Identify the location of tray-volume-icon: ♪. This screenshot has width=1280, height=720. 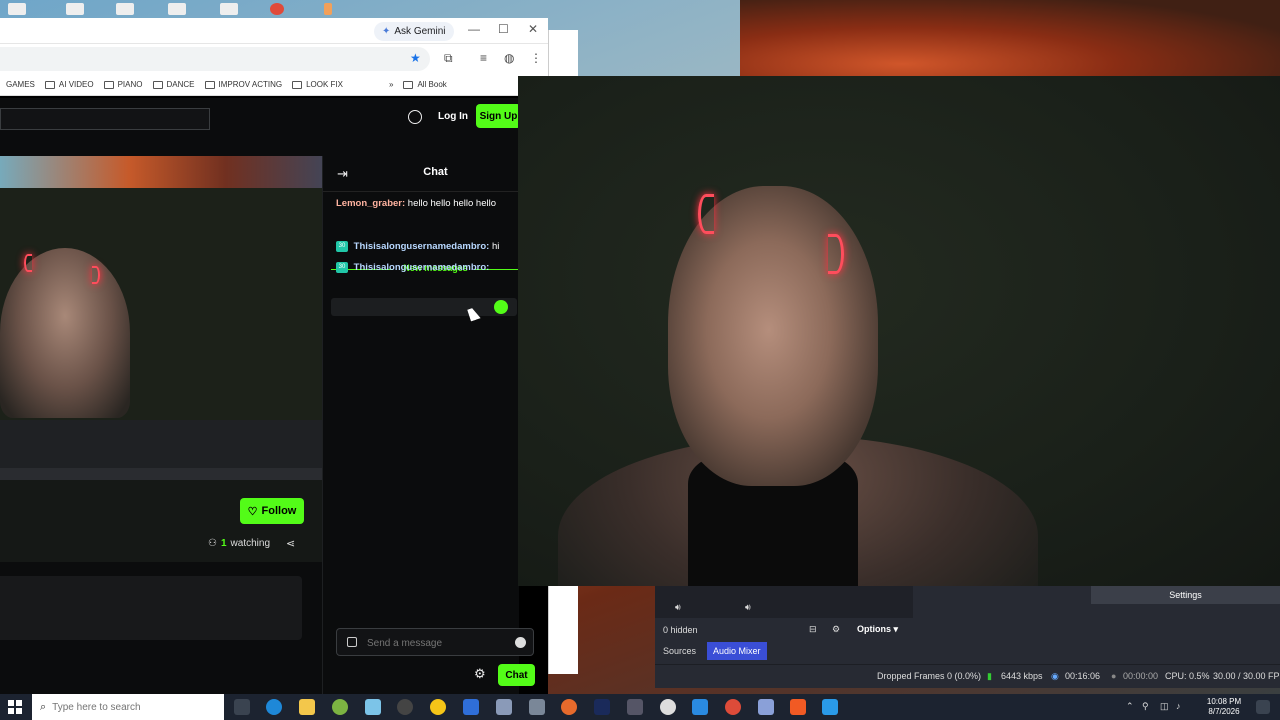
(1178, 706).